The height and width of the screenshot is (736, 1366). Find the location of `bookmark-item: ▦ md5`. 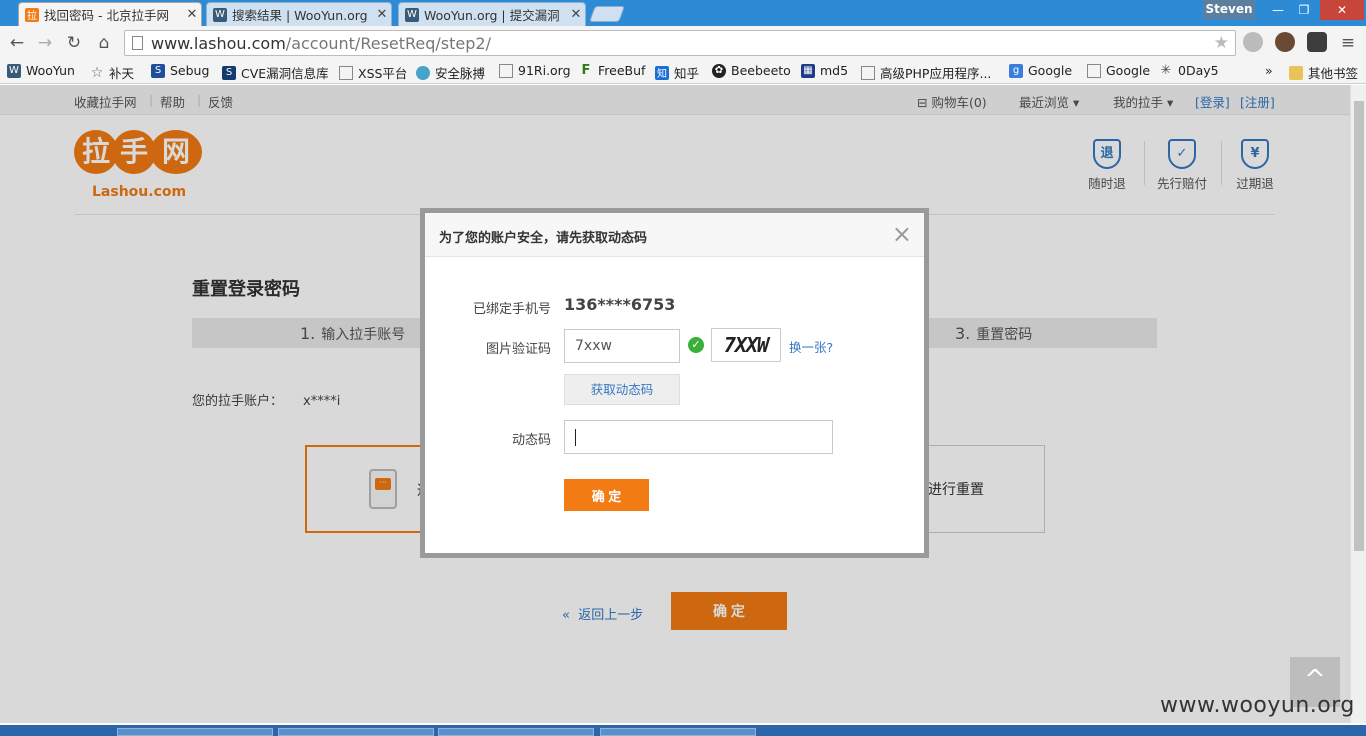

bookmark-item: ▦ md5 is located at coordinates (824, 70).